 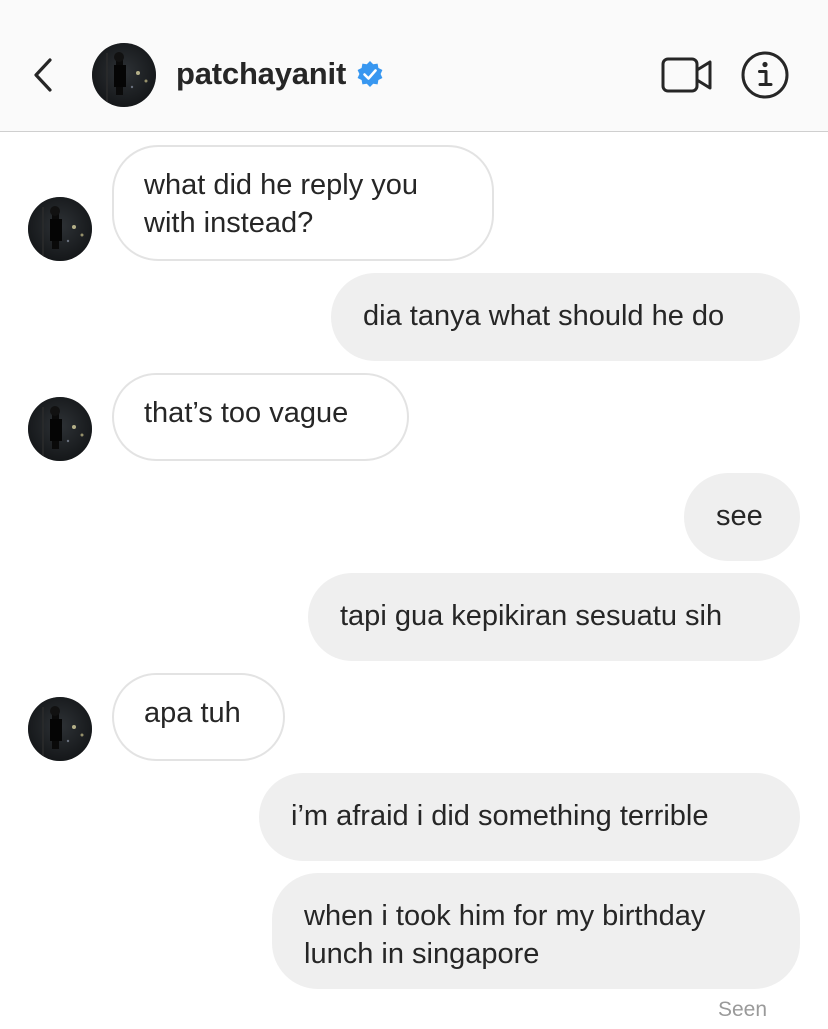 What do you see at coordinates (500, 816) in the screenshot?
I see `message-text: i’m afraid i did something terrible` at bounding box center [500, 816].